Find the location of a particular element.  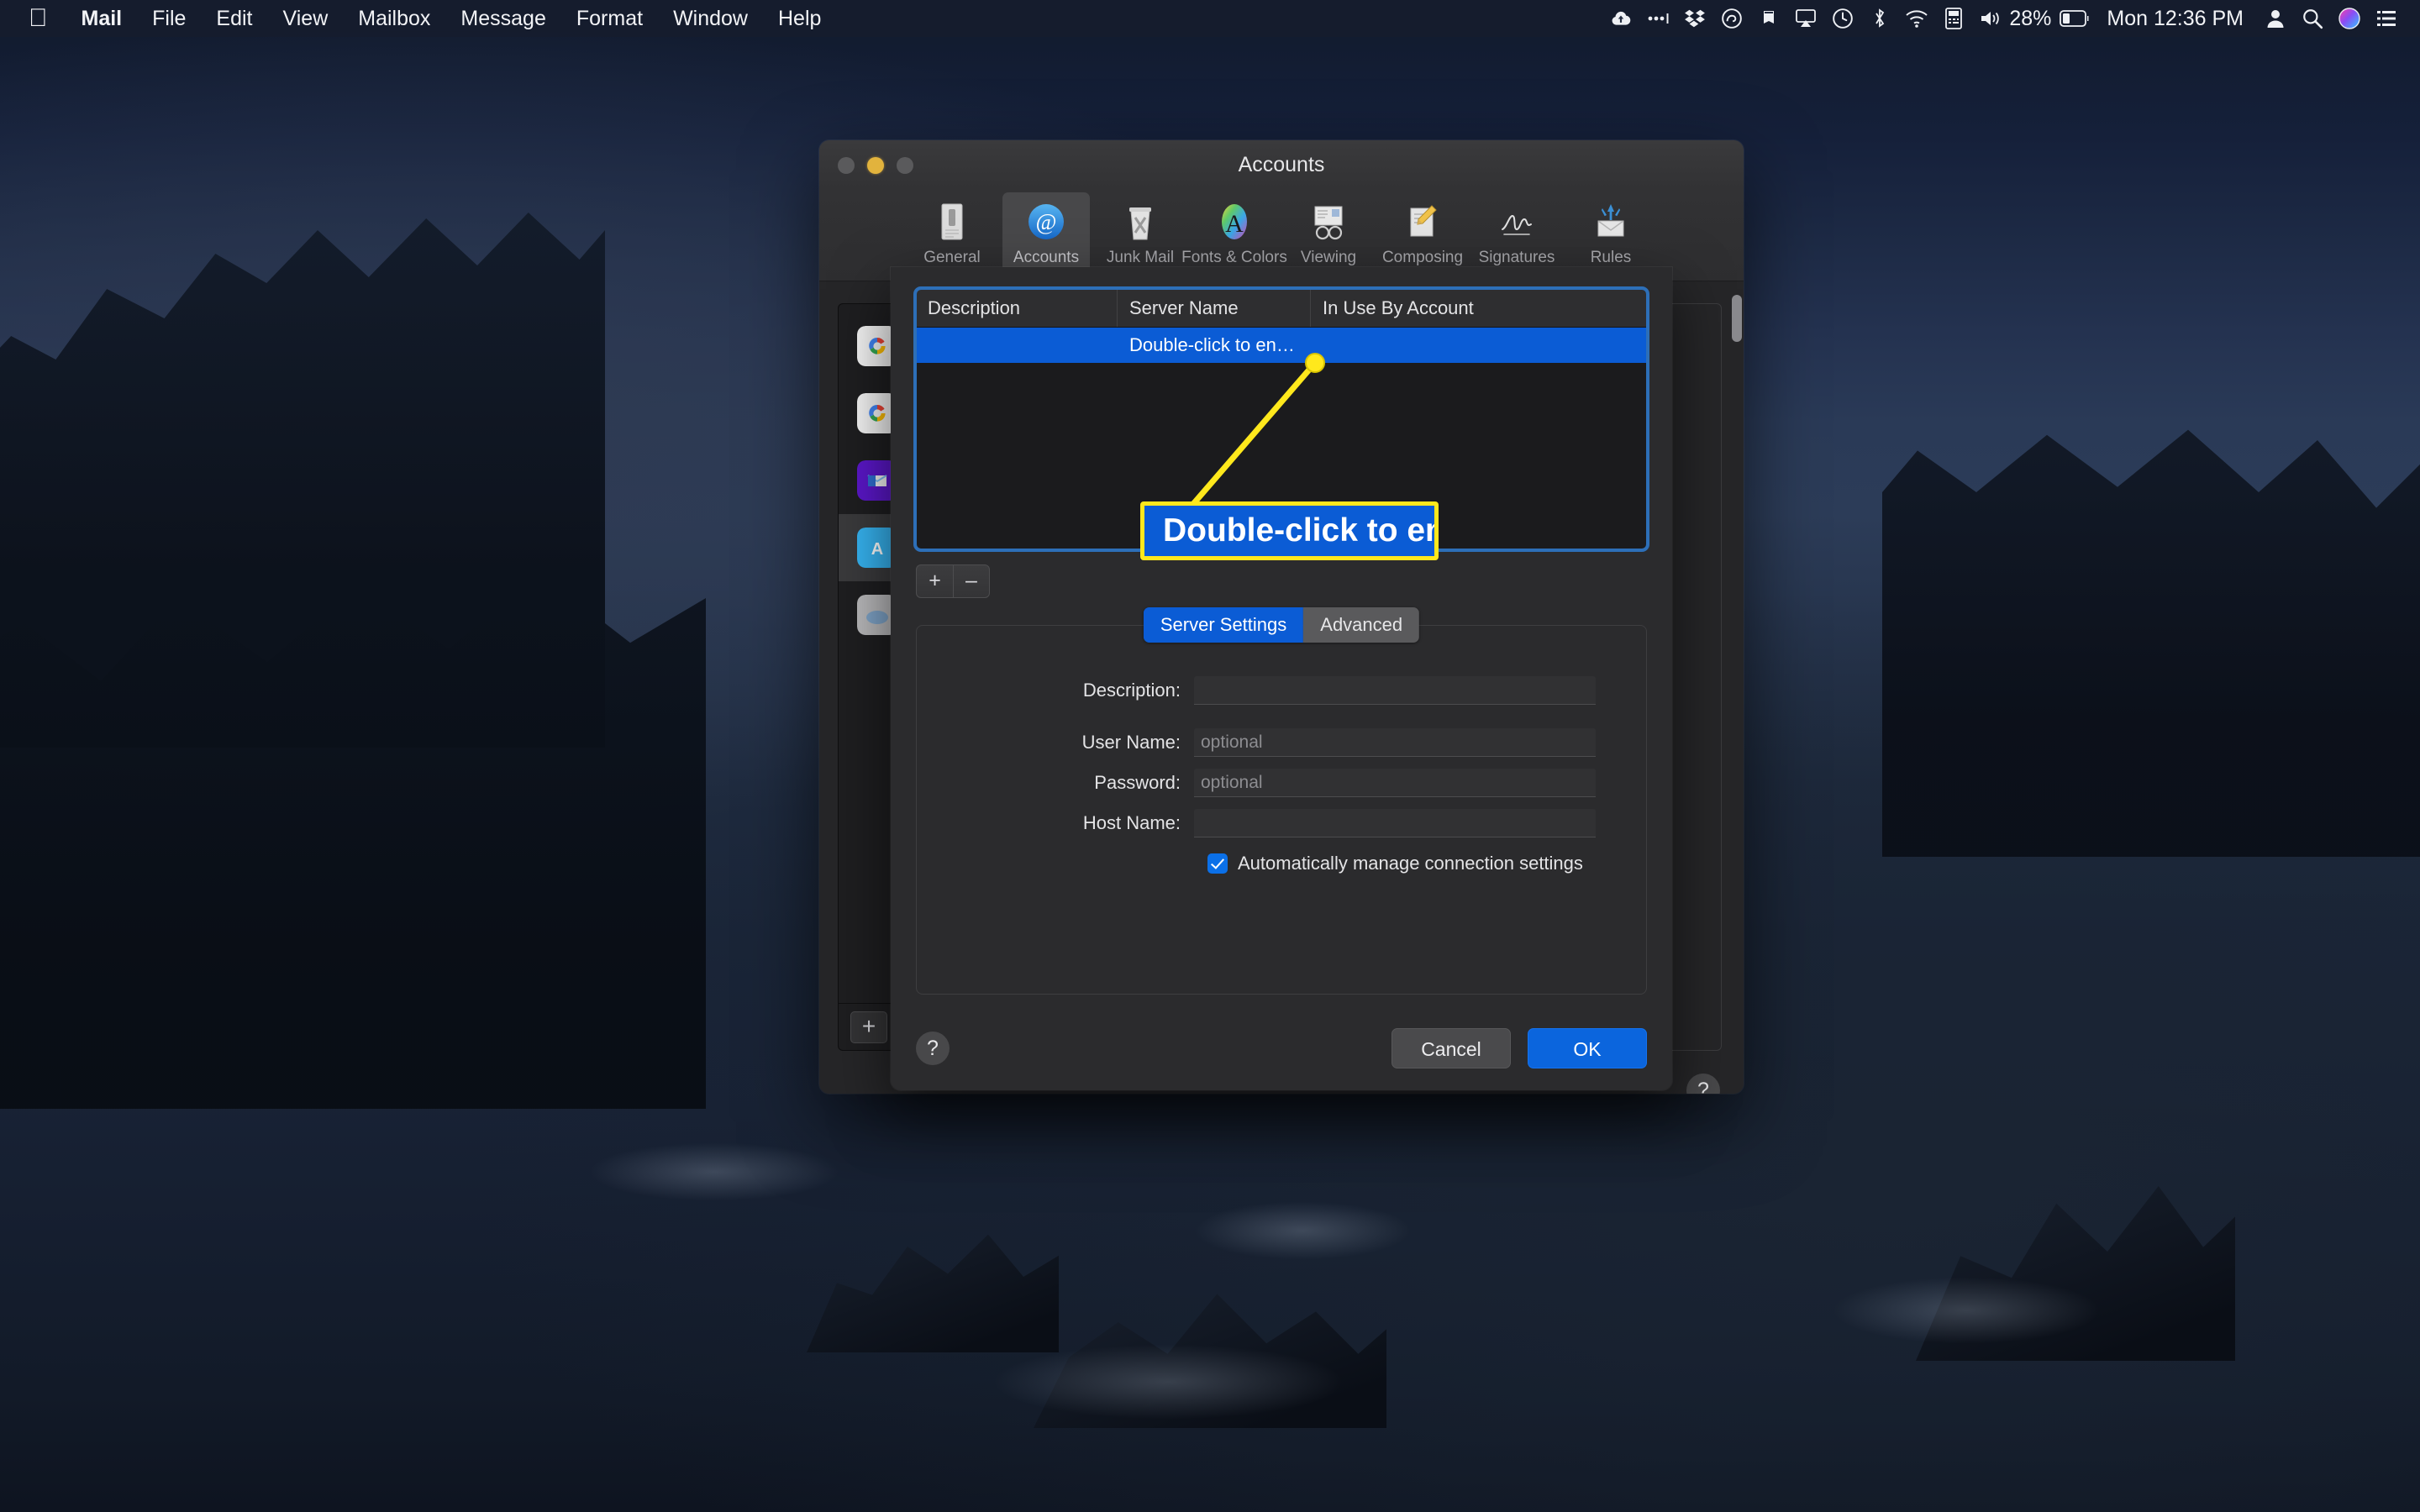

field-row-password: Password: is located at coordinates (1282, 783).